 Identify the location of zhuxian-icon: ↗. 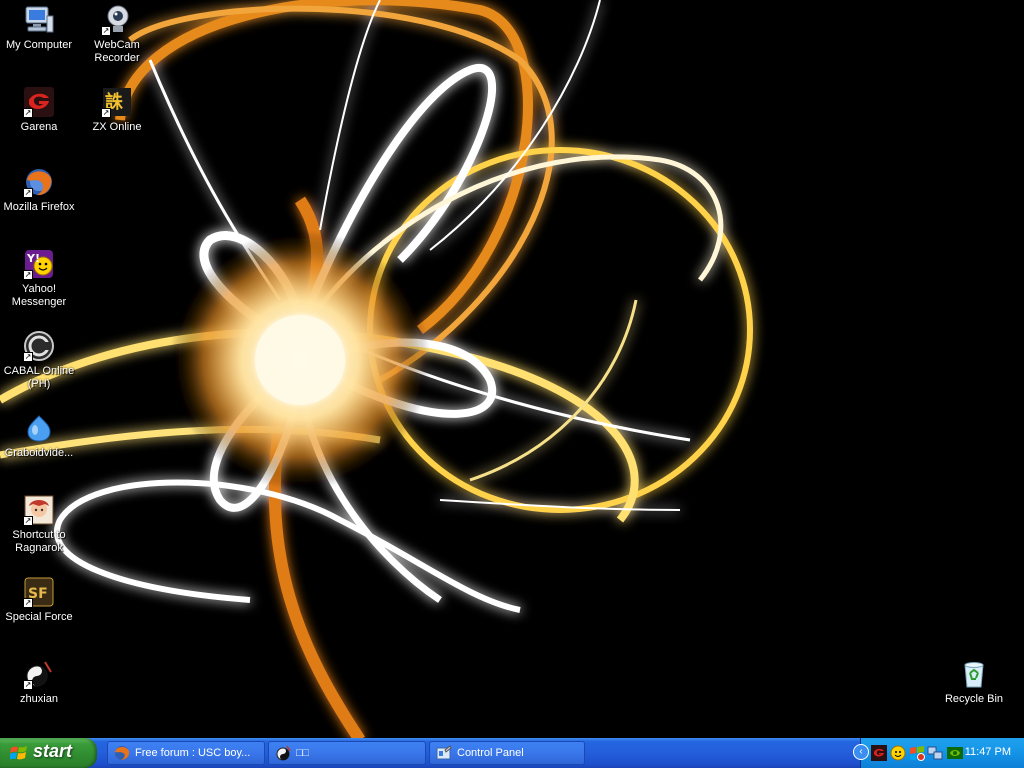
(39, 674).